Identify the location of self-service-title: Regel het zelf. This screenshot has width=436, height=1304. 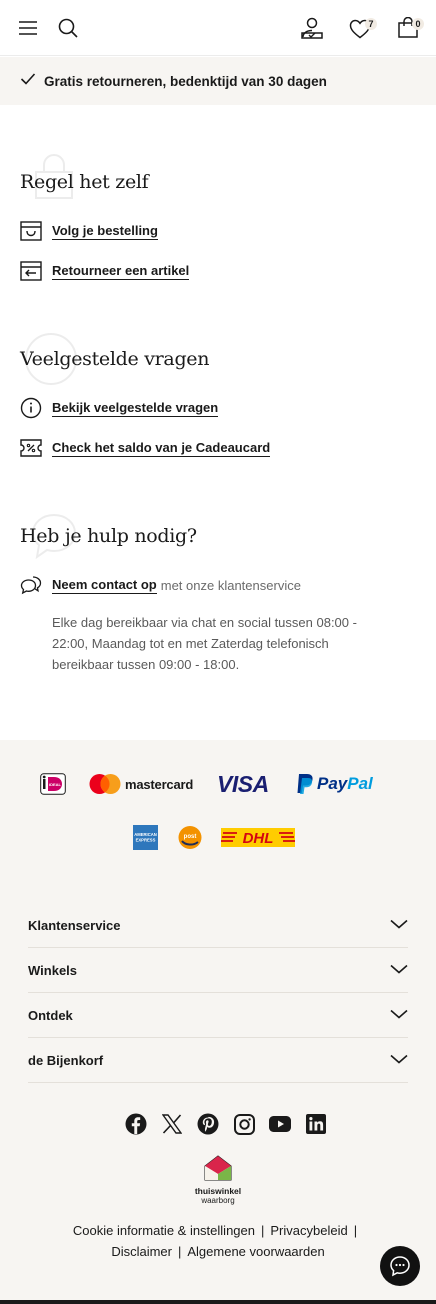
(84, 182).